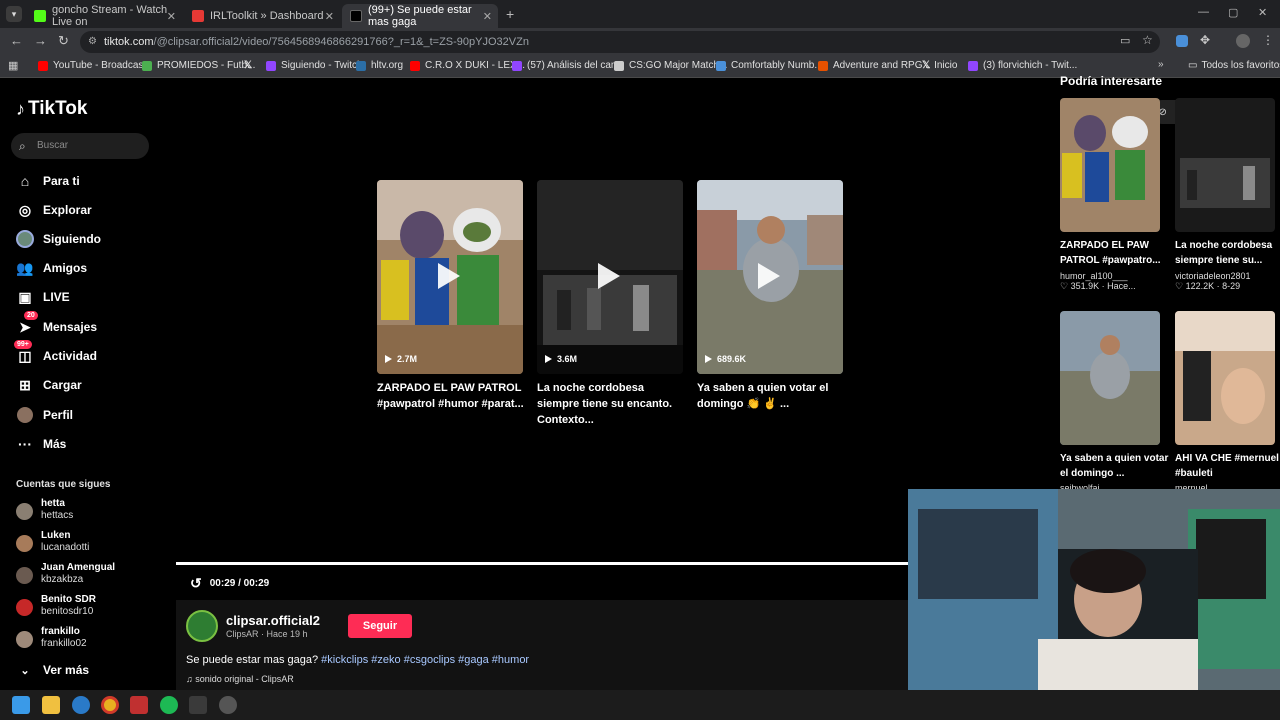  What do you see at coordinates (1227, 466) in the screenshot?
I see `related-video-title: AHI VA CHE #mernuel #bauleti` at bounding box center [1227, 466].